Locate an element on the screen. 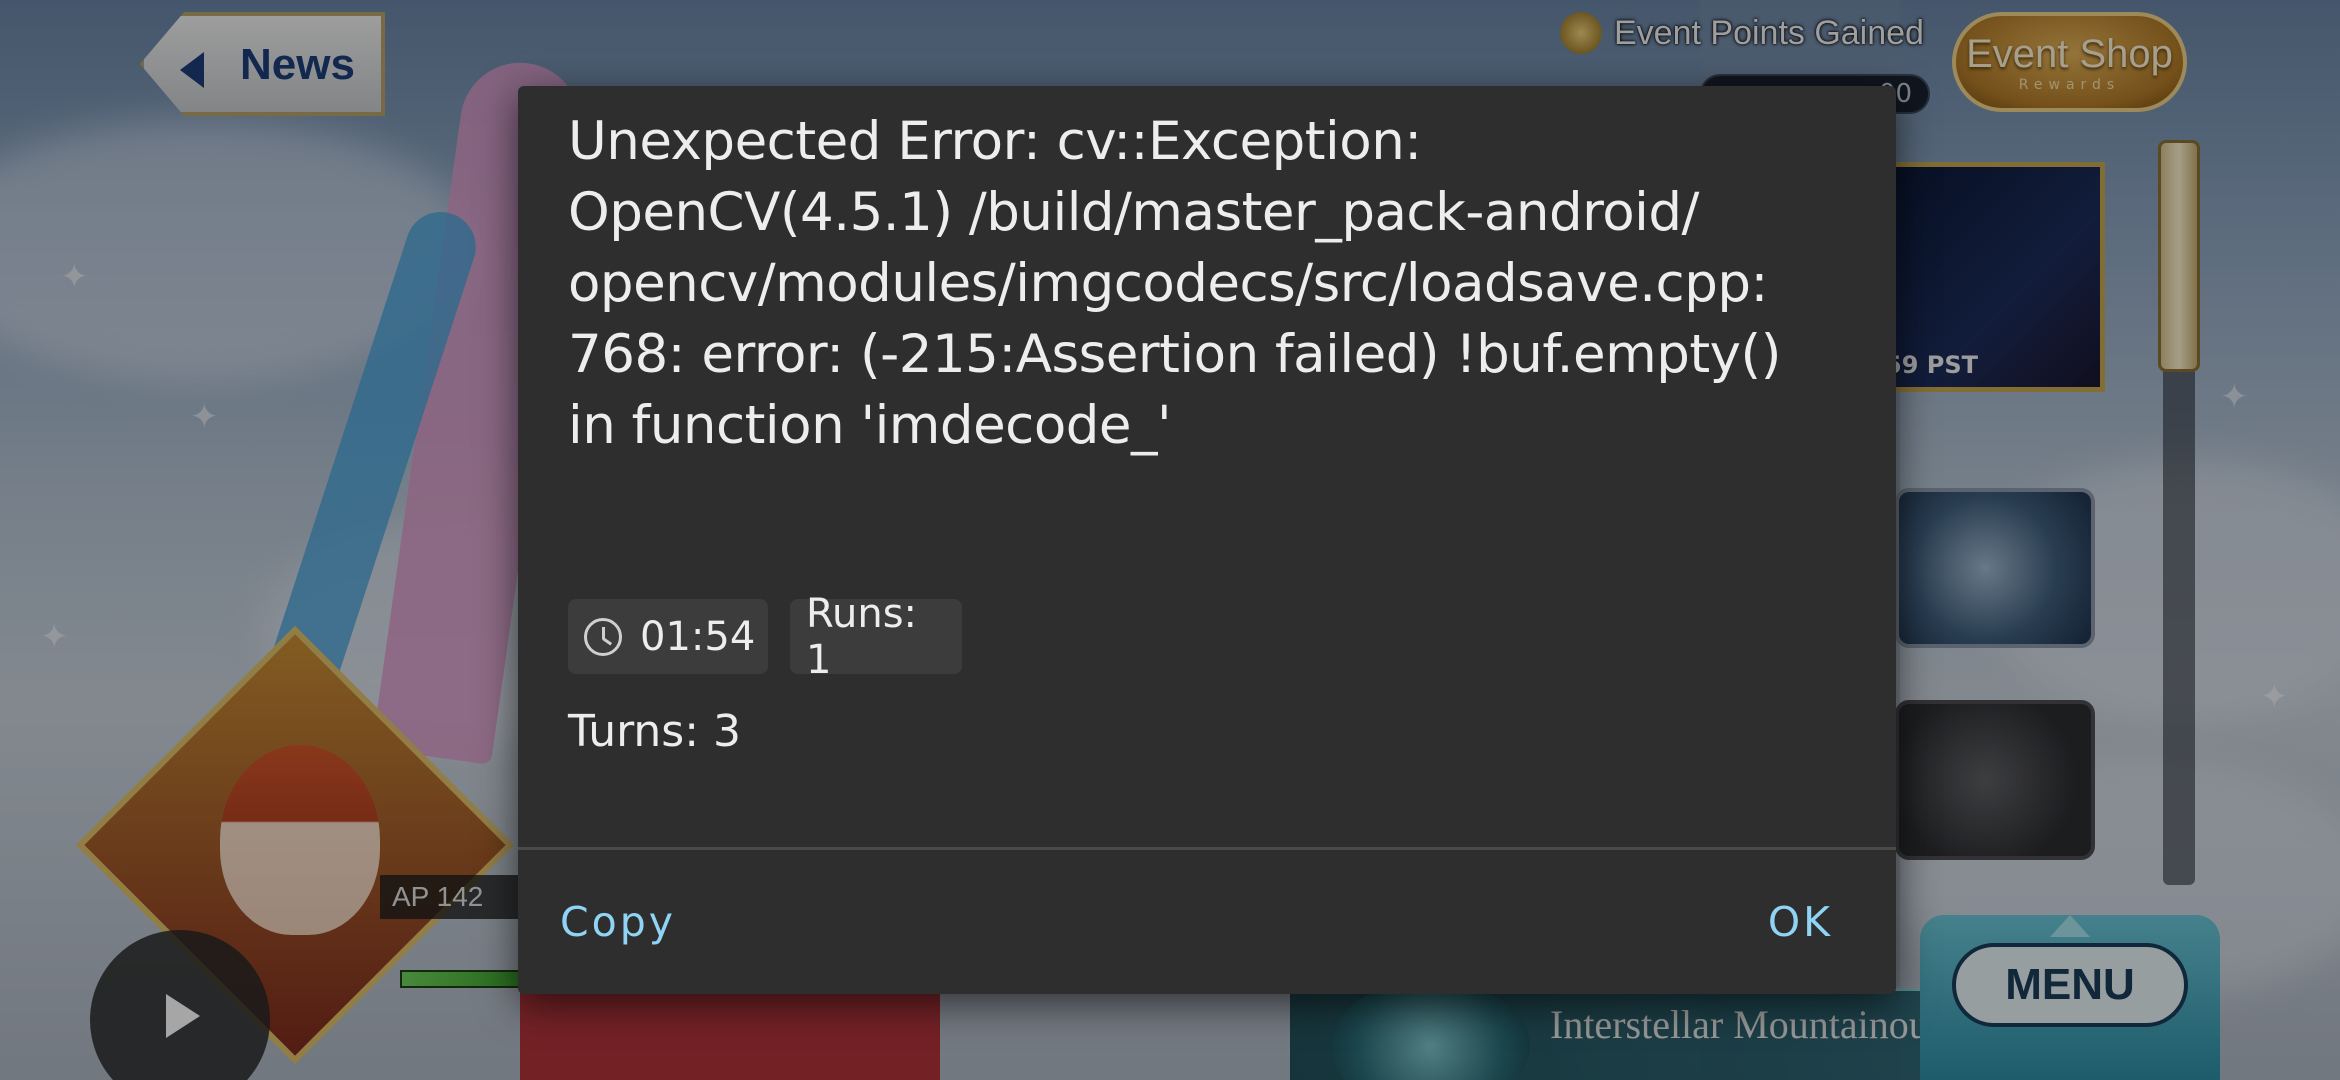 This screenshot has width=2340, height=1080. elapsed-time-chip: 01:54 is located at coordinates (668, 636).